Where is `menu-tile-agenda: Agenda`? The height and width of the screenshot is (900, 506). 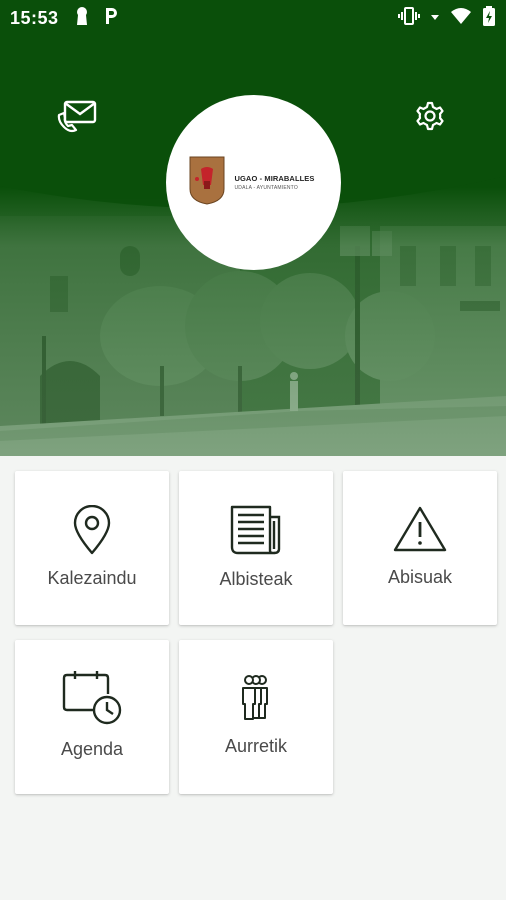 menu-tile-agenda: Agenda is located at coordinates (92, 717).